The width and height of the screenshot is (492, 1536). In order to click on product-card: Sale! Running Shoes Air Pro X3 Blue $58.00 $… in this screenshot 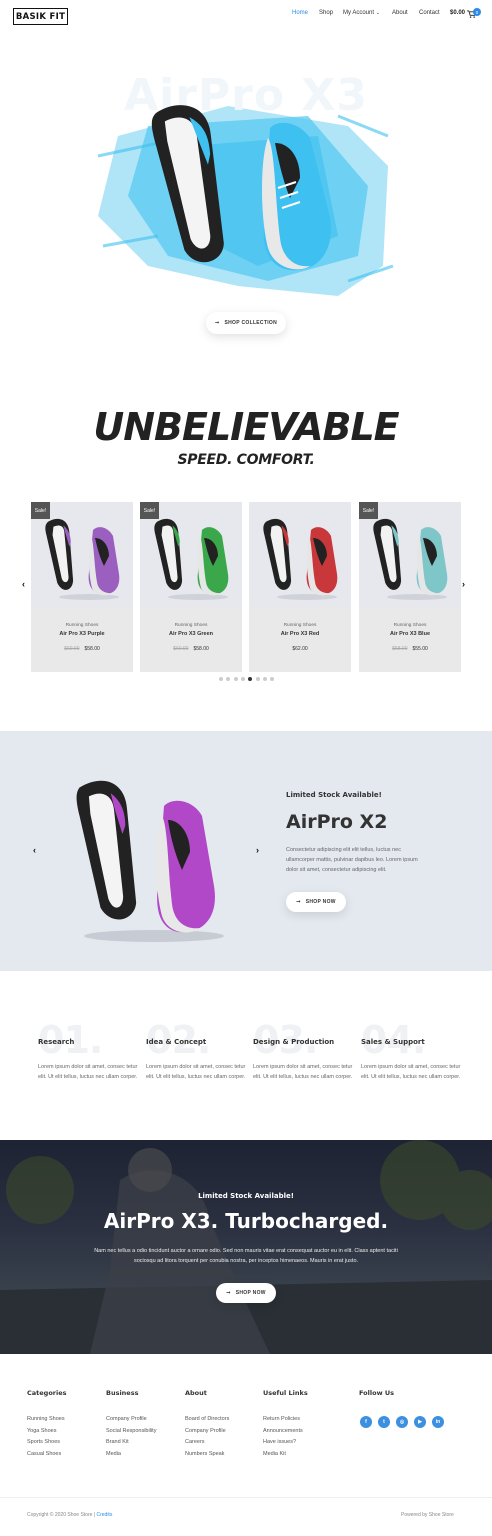, I will do `click(410, 587)`.